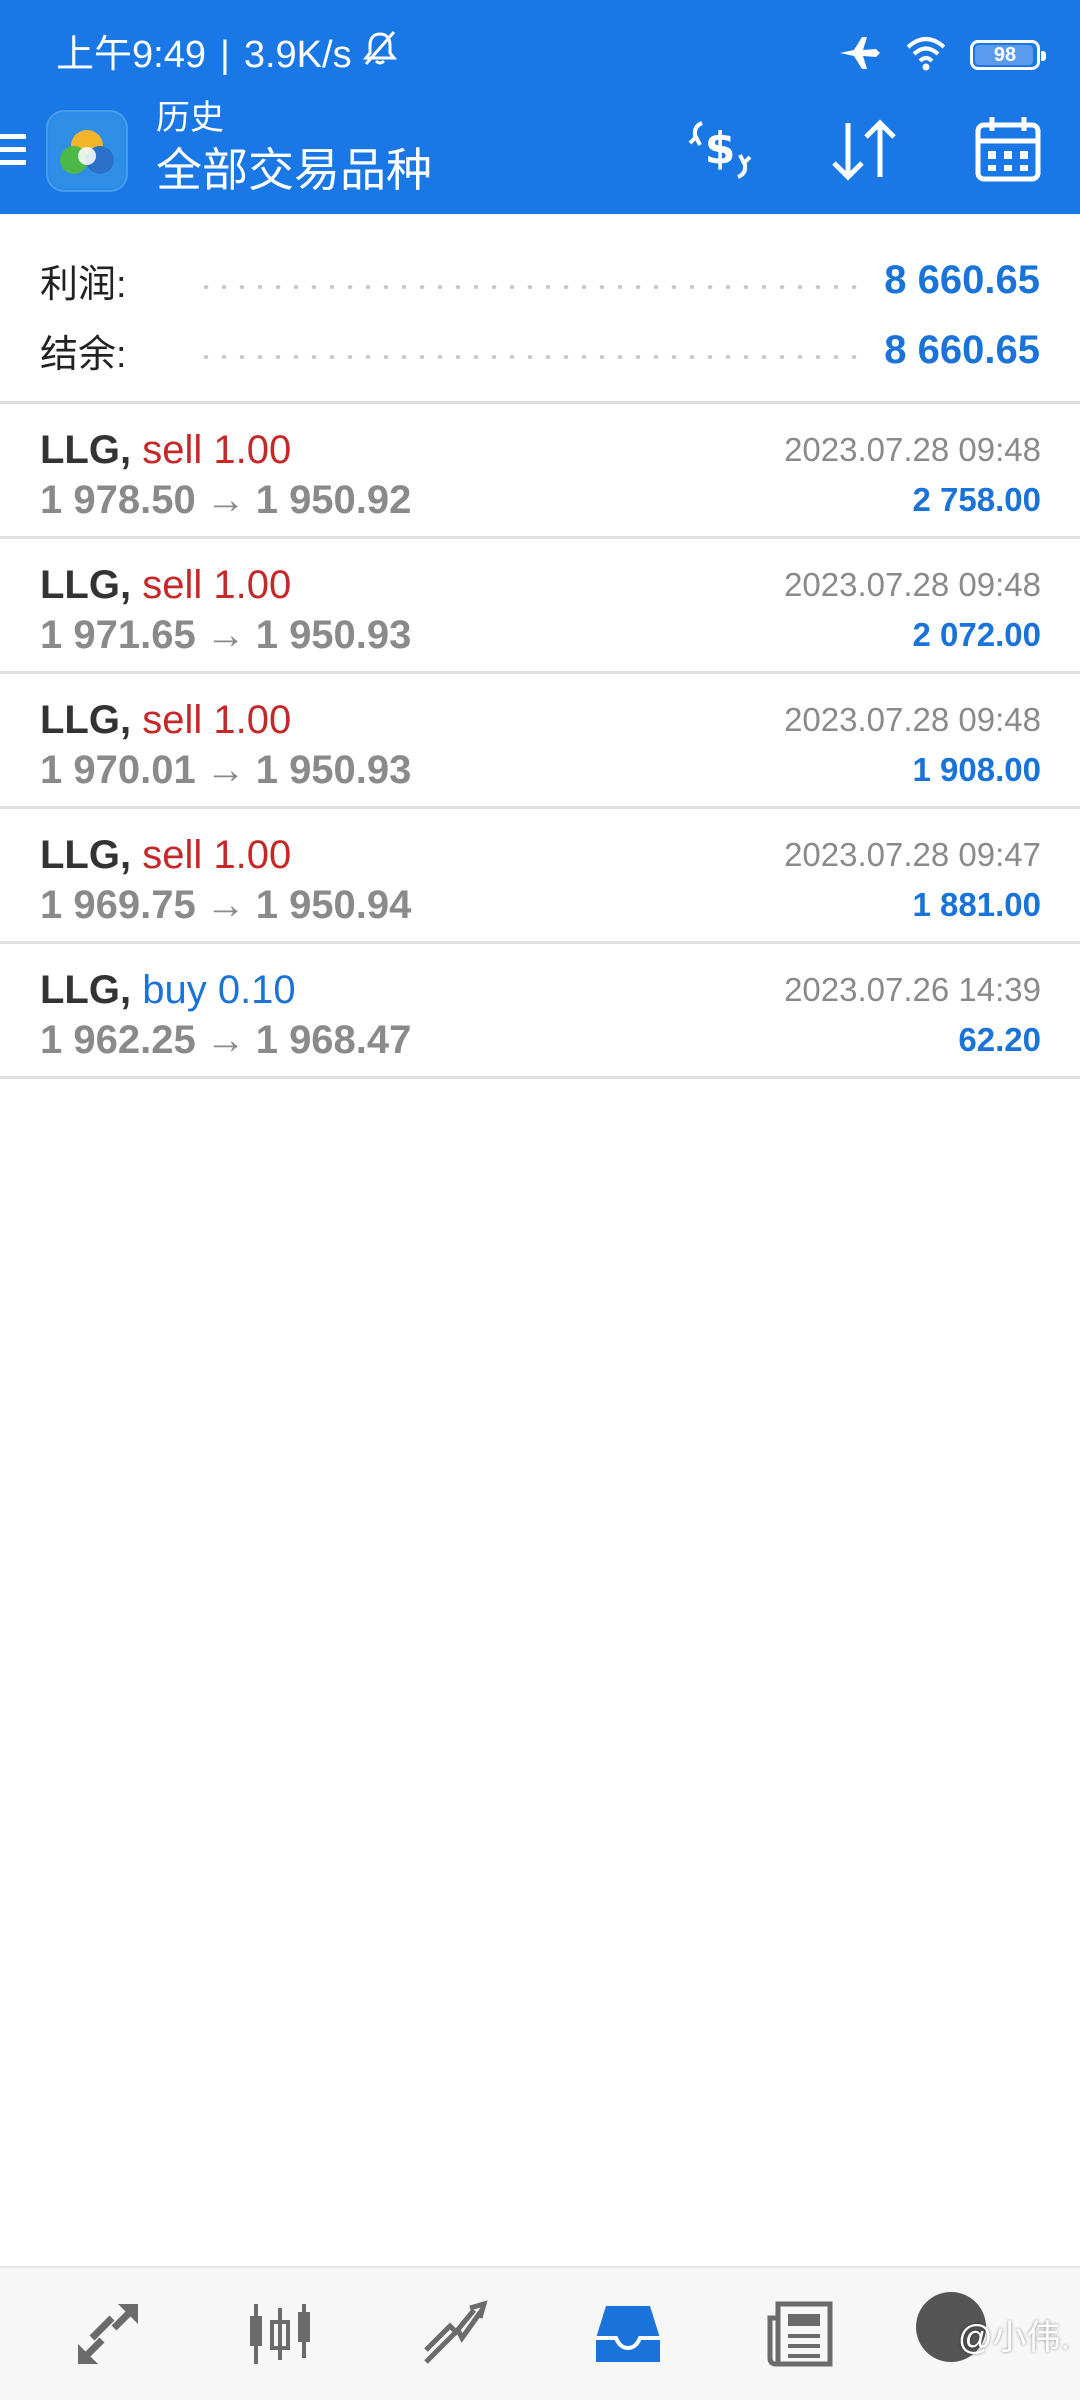 Image resolution: width=1080 pixels, height=2400 pixels. Describe the element at coordinates (976, 634) in the screenshot. I see `deal-profit: 2 072.00` at that location.